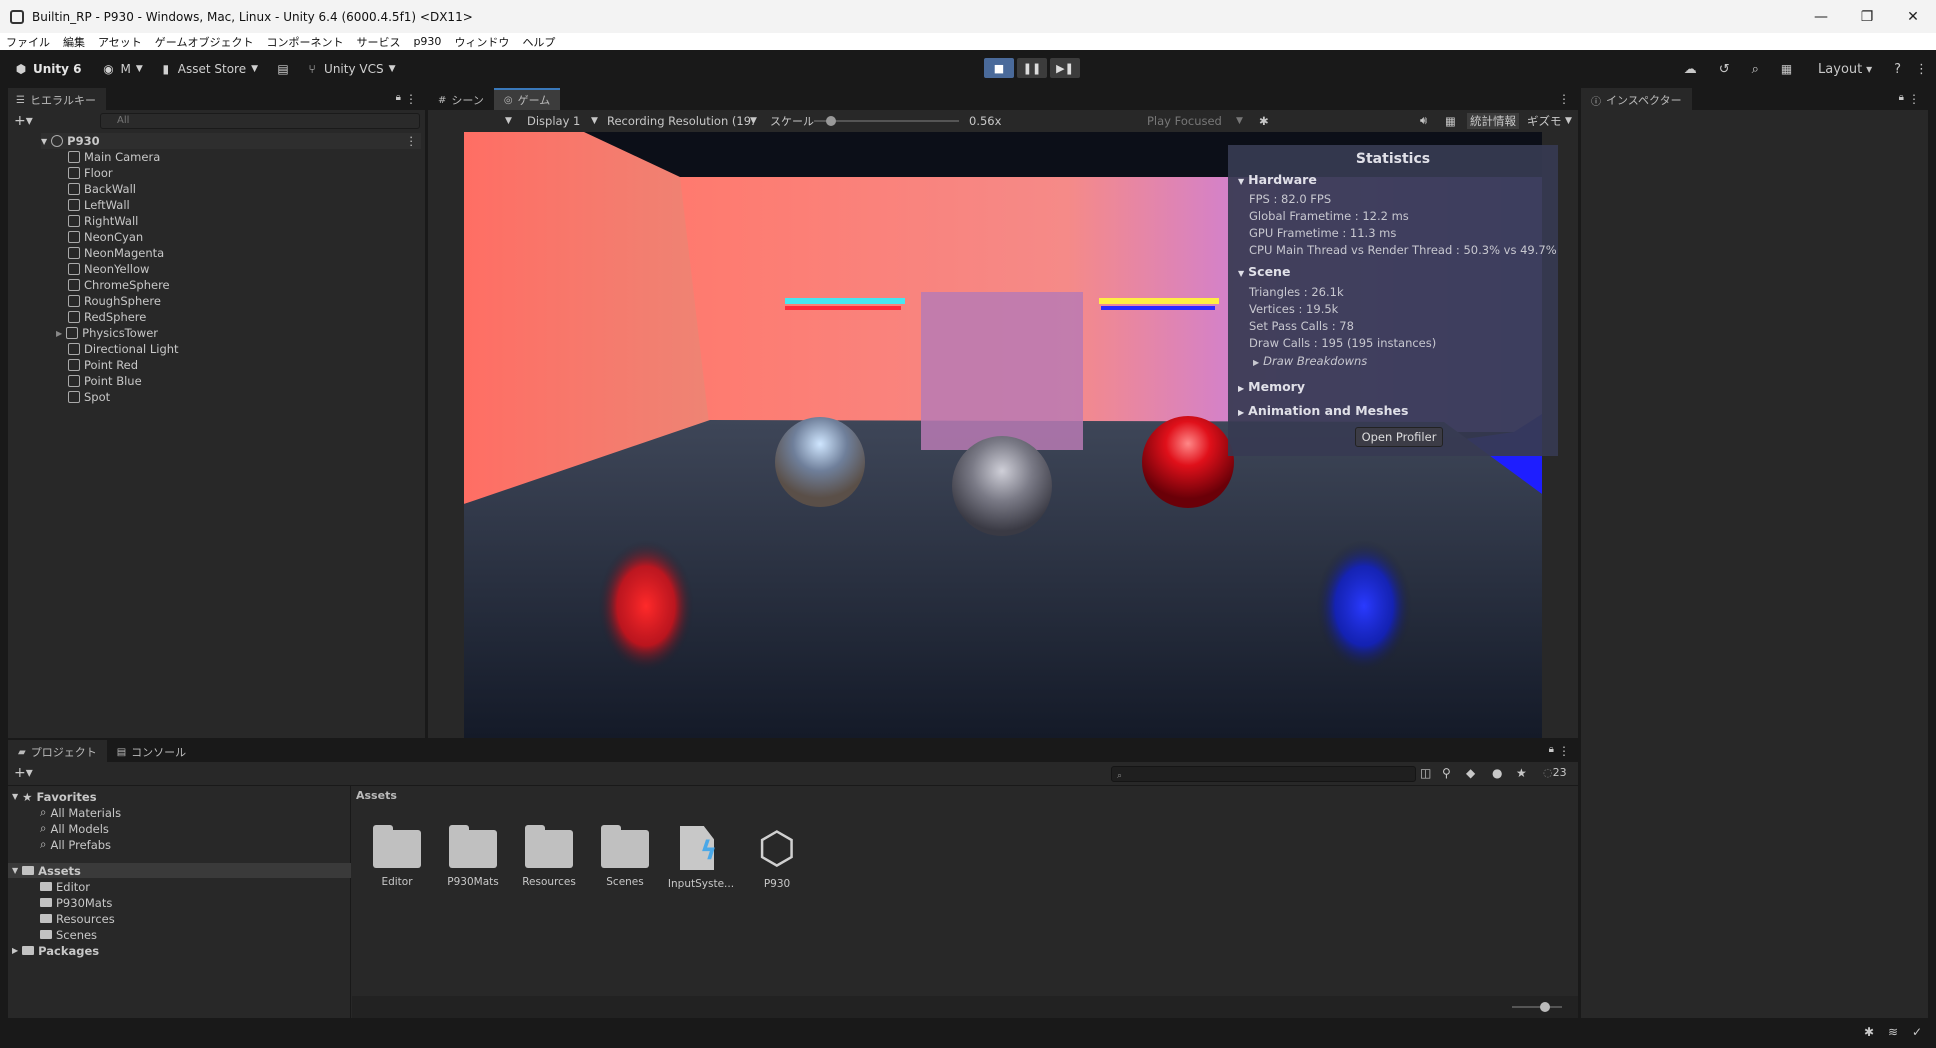 This screenshot has width=1936, height=1048. Describe the element at coordinates (481, 42) in the screenshot. I see `menu-window: ウィンドウ` at that location.